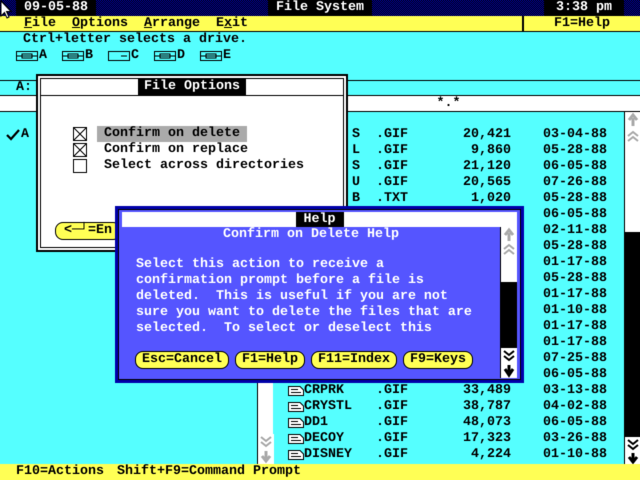  Describe the element at coordinates (182, 360) in the screenshot. I see `help-button: Esc=Cancel` at that location.